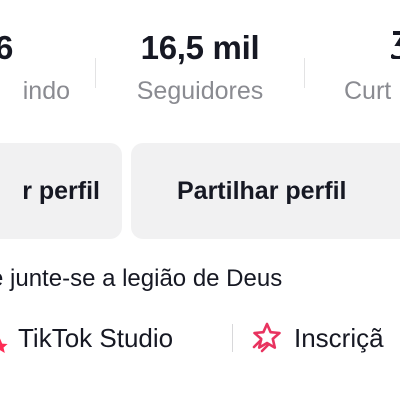  I want to click on profile-links: TikTok Studio Inscriçã, so click(200, 338).